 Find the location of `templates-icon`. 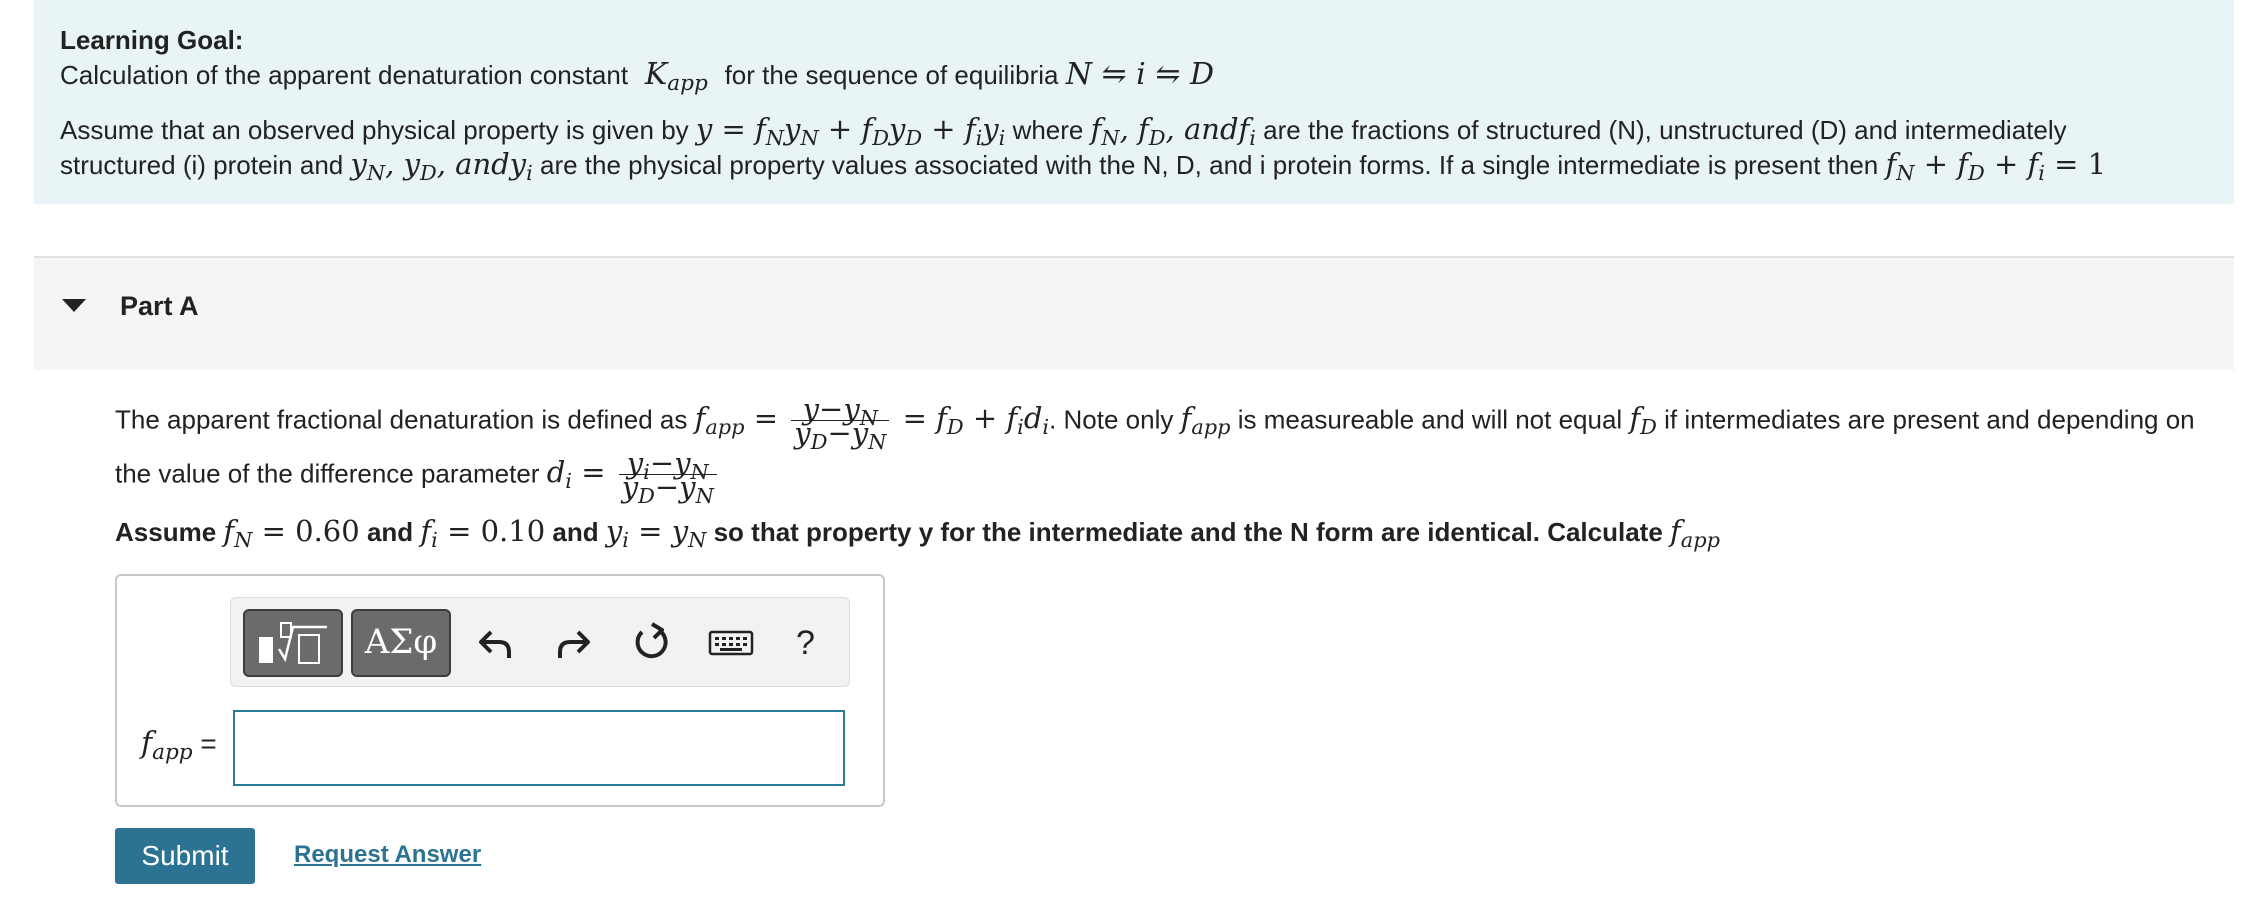

templates-icon is located at coordinates (293, 643).